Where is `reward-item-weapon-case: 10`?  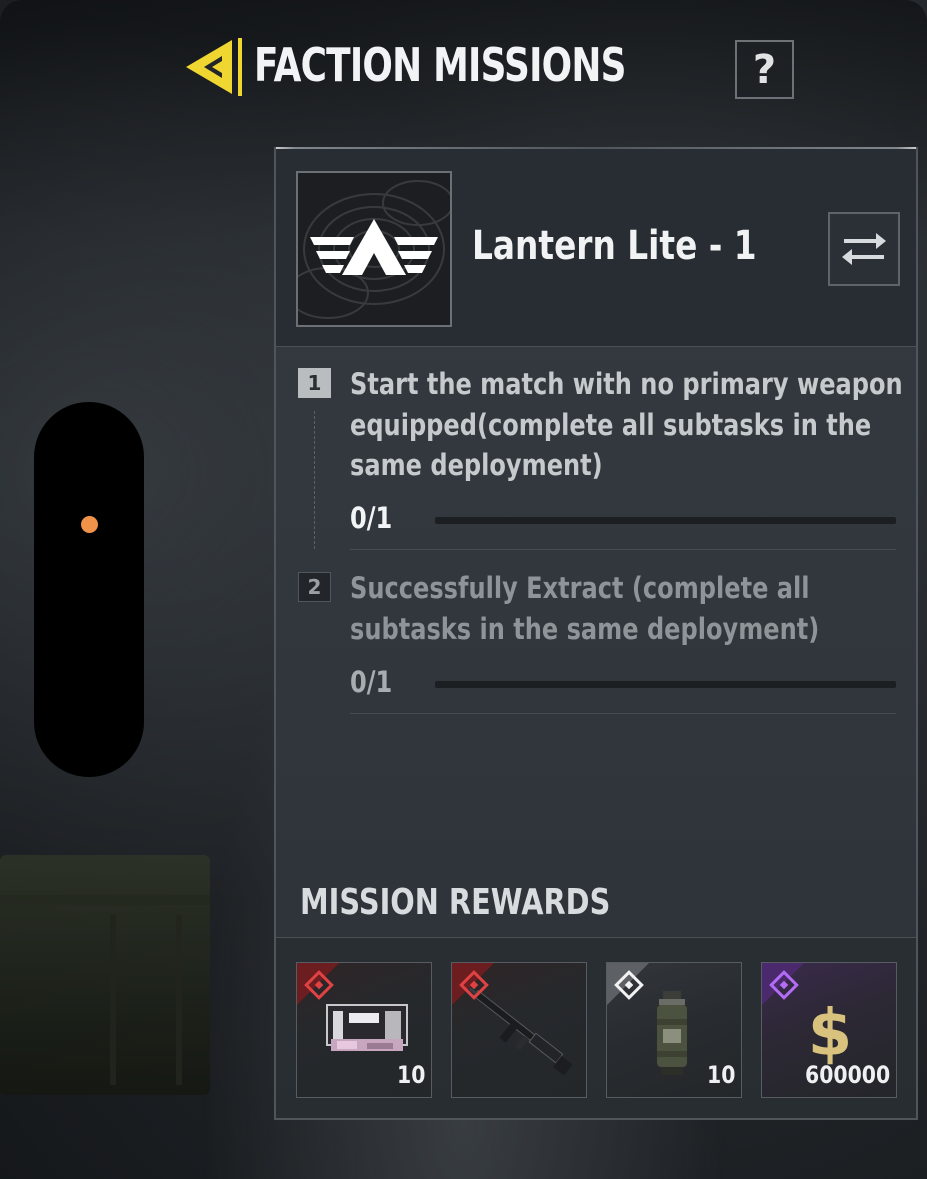
reward-item-weapon-case: 10 is located at coordinates (364, 1030).